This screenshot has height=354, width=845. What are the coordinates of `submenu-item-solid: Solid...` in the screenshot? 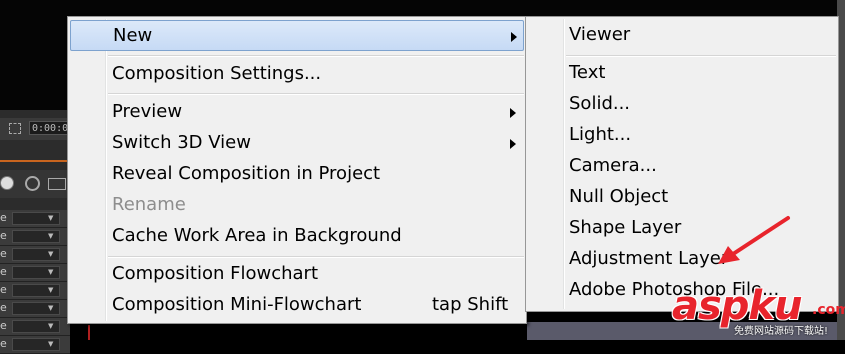 It's located at (682, 104).